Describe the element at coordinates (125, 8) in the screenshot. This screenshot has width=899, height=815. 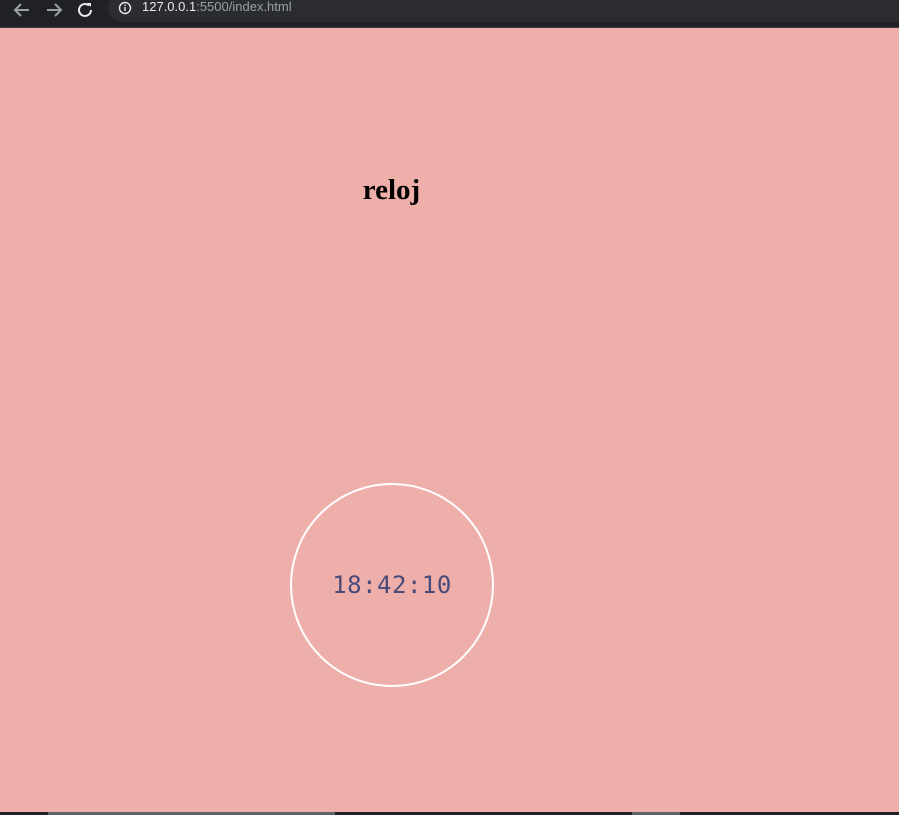
I see `info-icon` at that location.